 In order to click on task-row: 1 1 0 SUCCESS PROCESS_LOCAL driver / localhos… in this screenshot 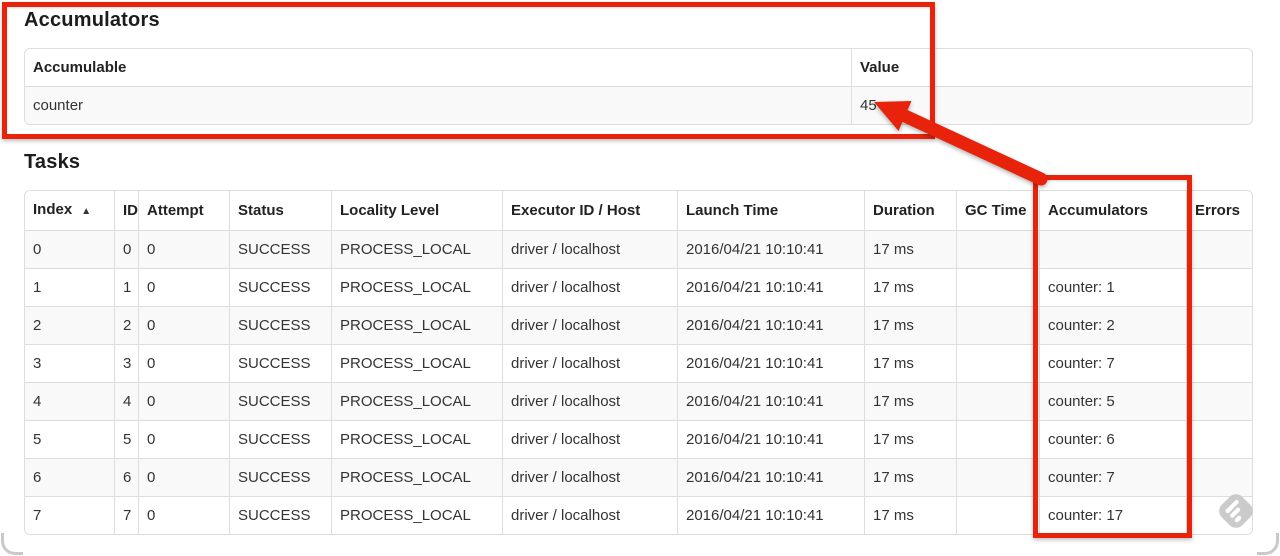, I will do `click(638, 287)`.